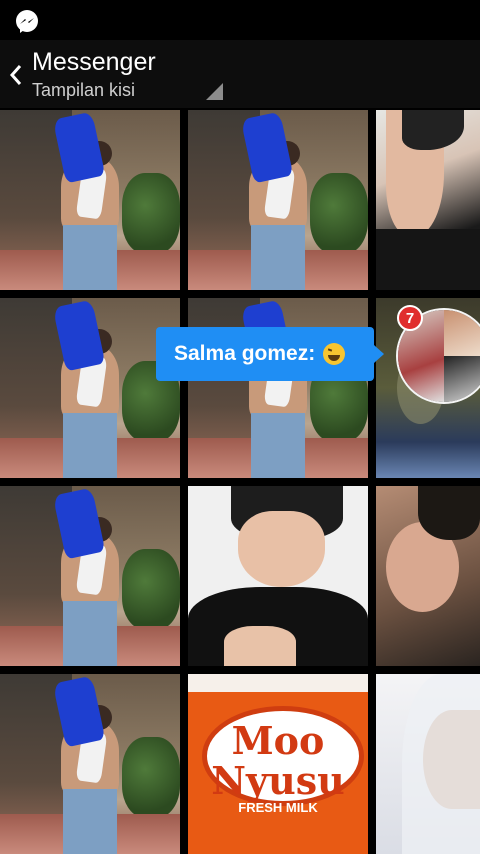 Image resolution: width=480 pixels, height=854 pixels. Describe the element at coordinates (16, 75) in the screenshot. I see `back-icon` at that location.